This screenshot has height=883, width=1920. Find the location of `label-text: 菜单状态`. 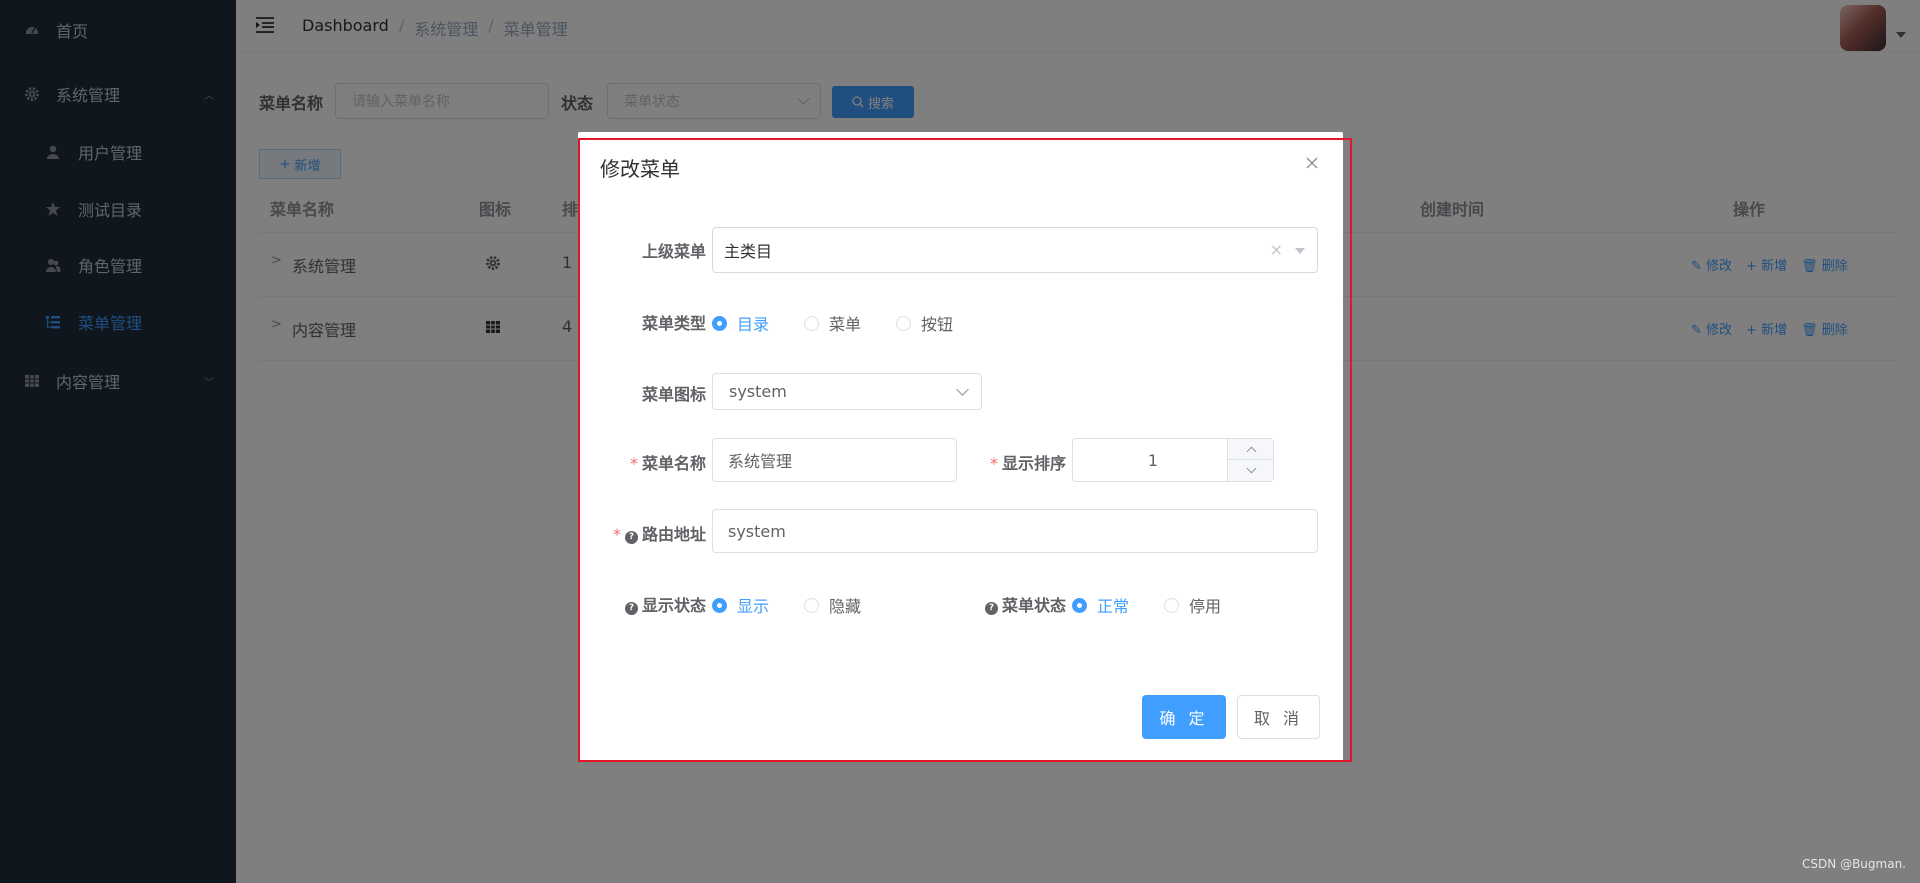

label-text: 菜单状态 is located at coordinates (1033, 605).